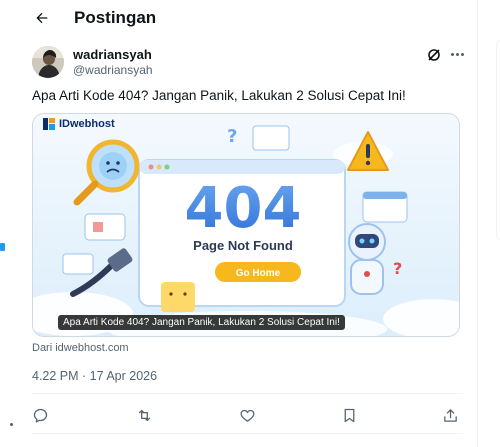 Image resolution: width=500 pixels, height=447 pixels. I want to click on right-panel-edge, so click(498, 140).